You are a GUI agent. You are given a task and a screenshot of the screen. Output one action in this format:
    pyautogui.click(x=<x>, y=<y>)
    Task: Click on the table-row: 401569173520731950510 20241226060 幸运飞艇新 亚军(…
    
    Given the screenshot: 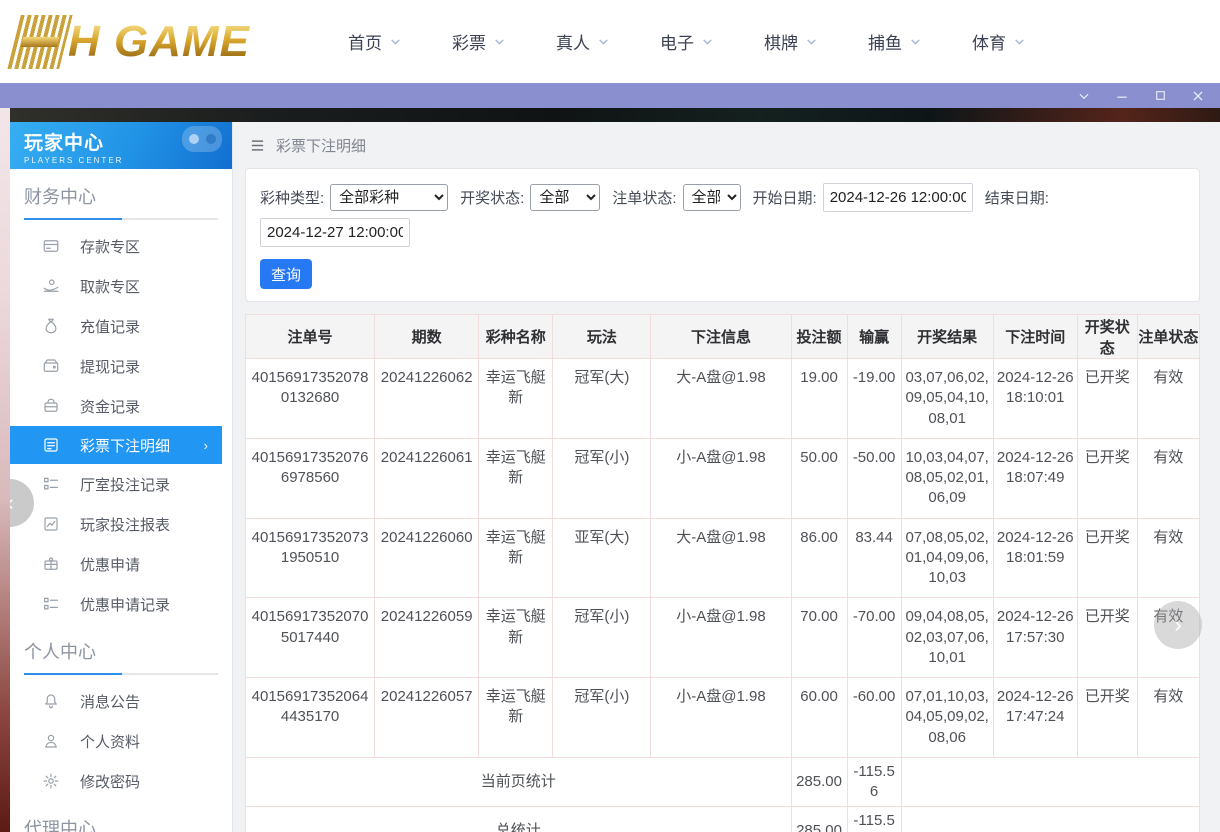 What is the action you would take?
    pyautogui.click(x=722, y=558)
    